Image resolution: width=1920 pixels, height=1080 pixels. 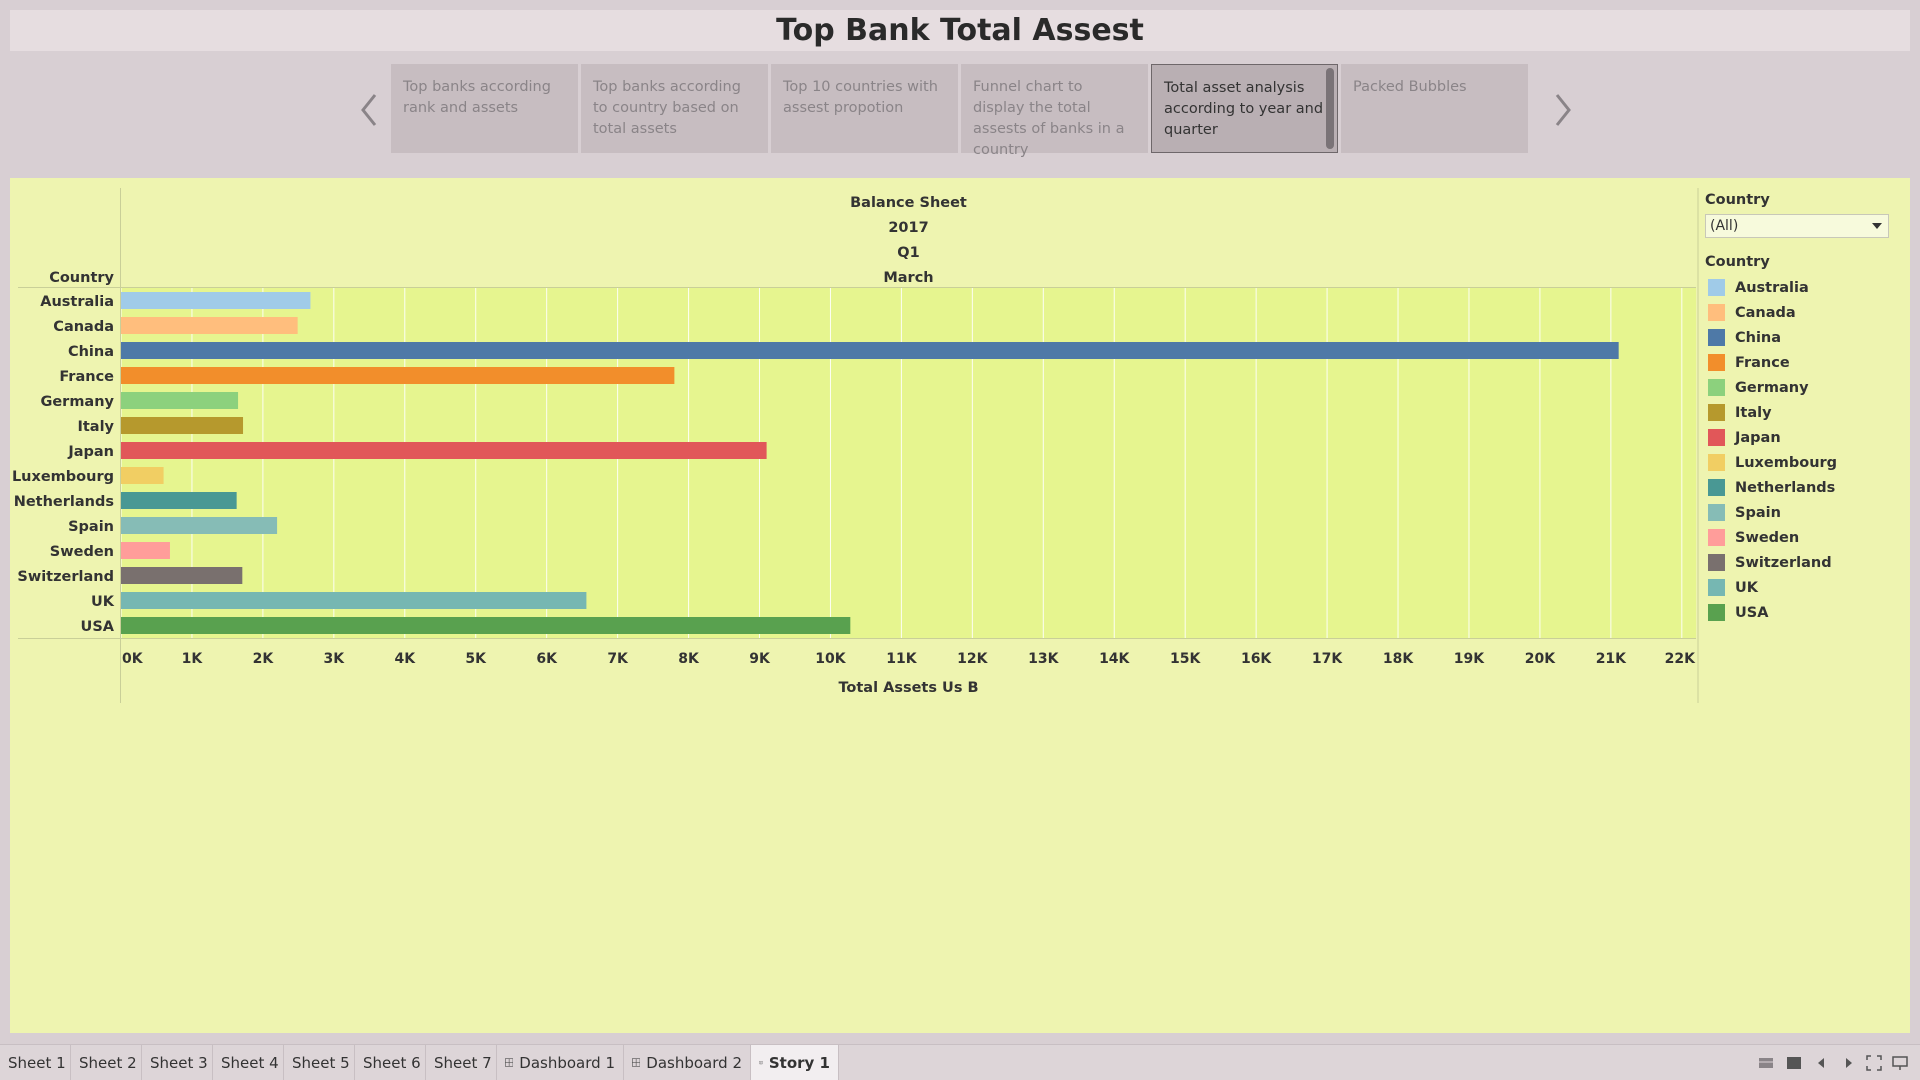 I want to click on sheet-tab: Sheet 1, so click(x=35, y=1062).